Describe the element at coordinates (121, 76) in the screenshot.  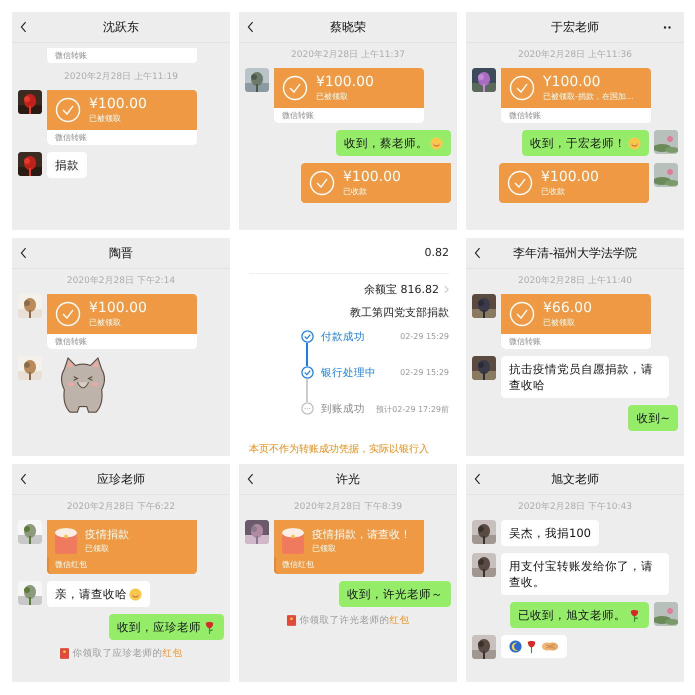
I see `timestamp: 2020年2月28日 上午11:19` at that location.